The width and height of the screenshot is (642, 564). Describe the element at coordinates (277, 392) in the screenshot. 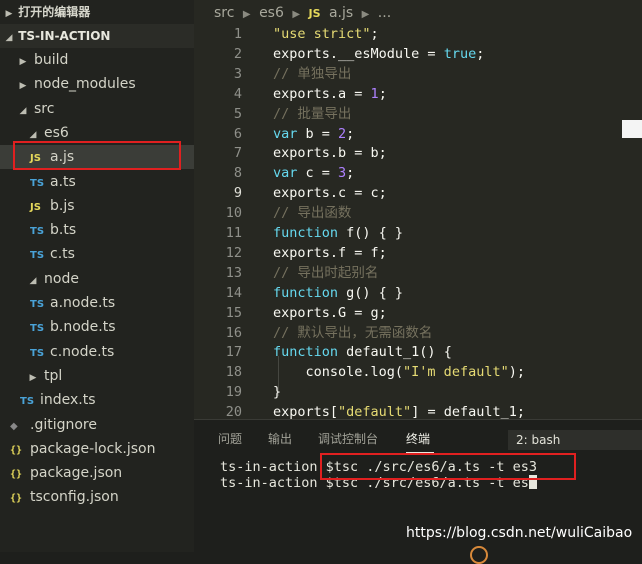

I see `code-text: }` at that location.